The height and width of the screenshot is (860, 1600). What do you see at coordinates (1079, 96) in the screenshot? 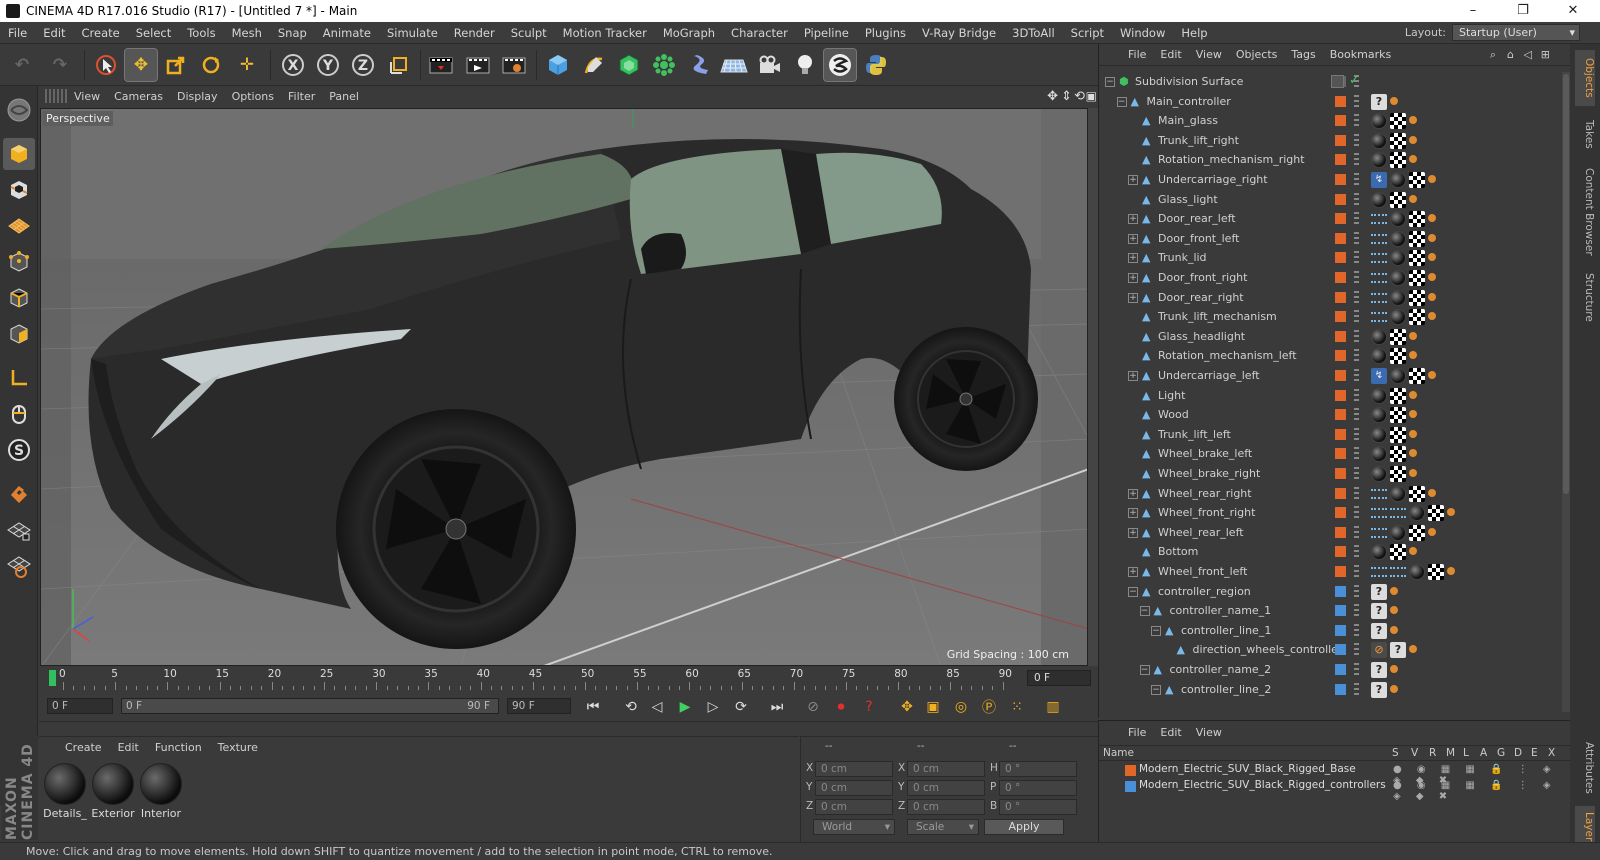
I see `viewport-nav-rotate-icon: ⟲` at bounding box center [1079, 96].